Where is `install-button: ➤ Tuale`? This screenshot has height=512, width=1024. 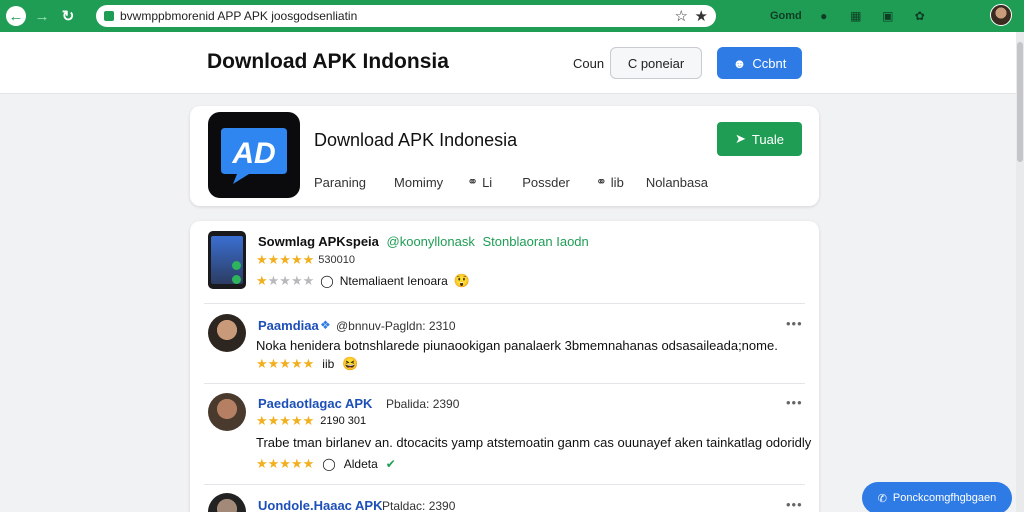
install-button: ➤ Tuale is located at coordinates (759, 139).